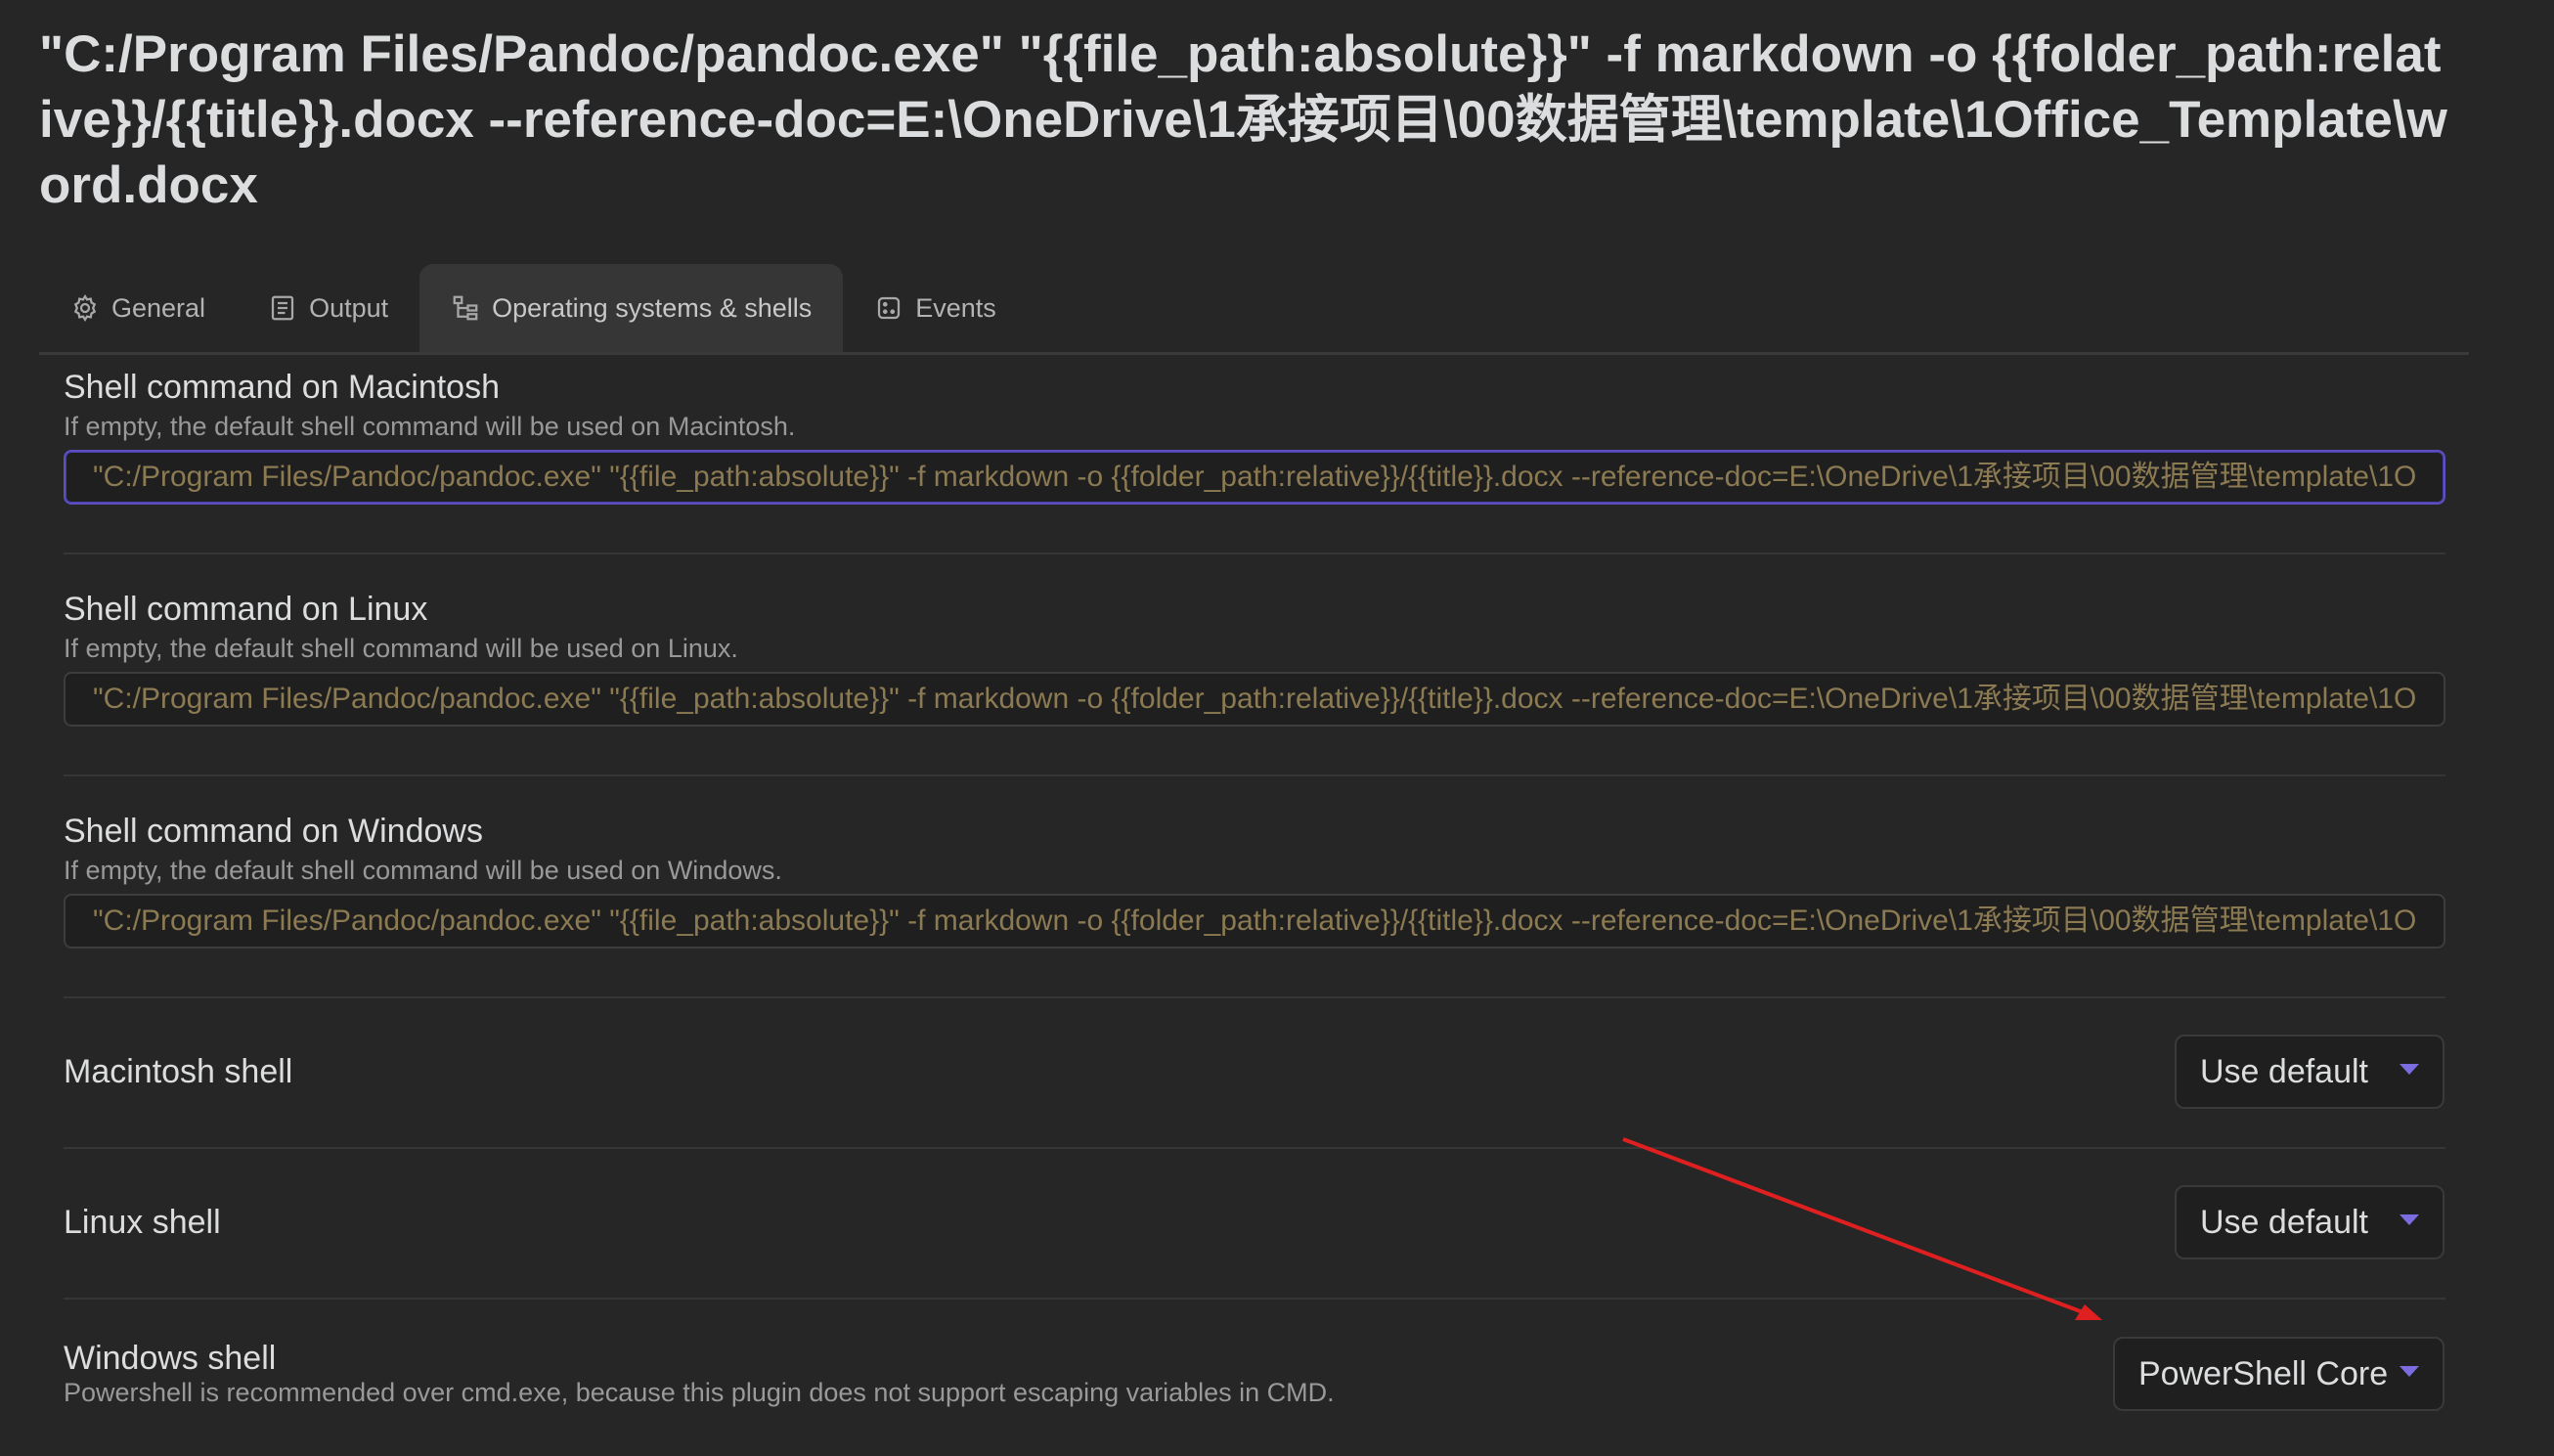  What do you see at coordinates (1254, 699) in the screenshot?
I see `linux-command-input` at bounding box center [1254, 699].